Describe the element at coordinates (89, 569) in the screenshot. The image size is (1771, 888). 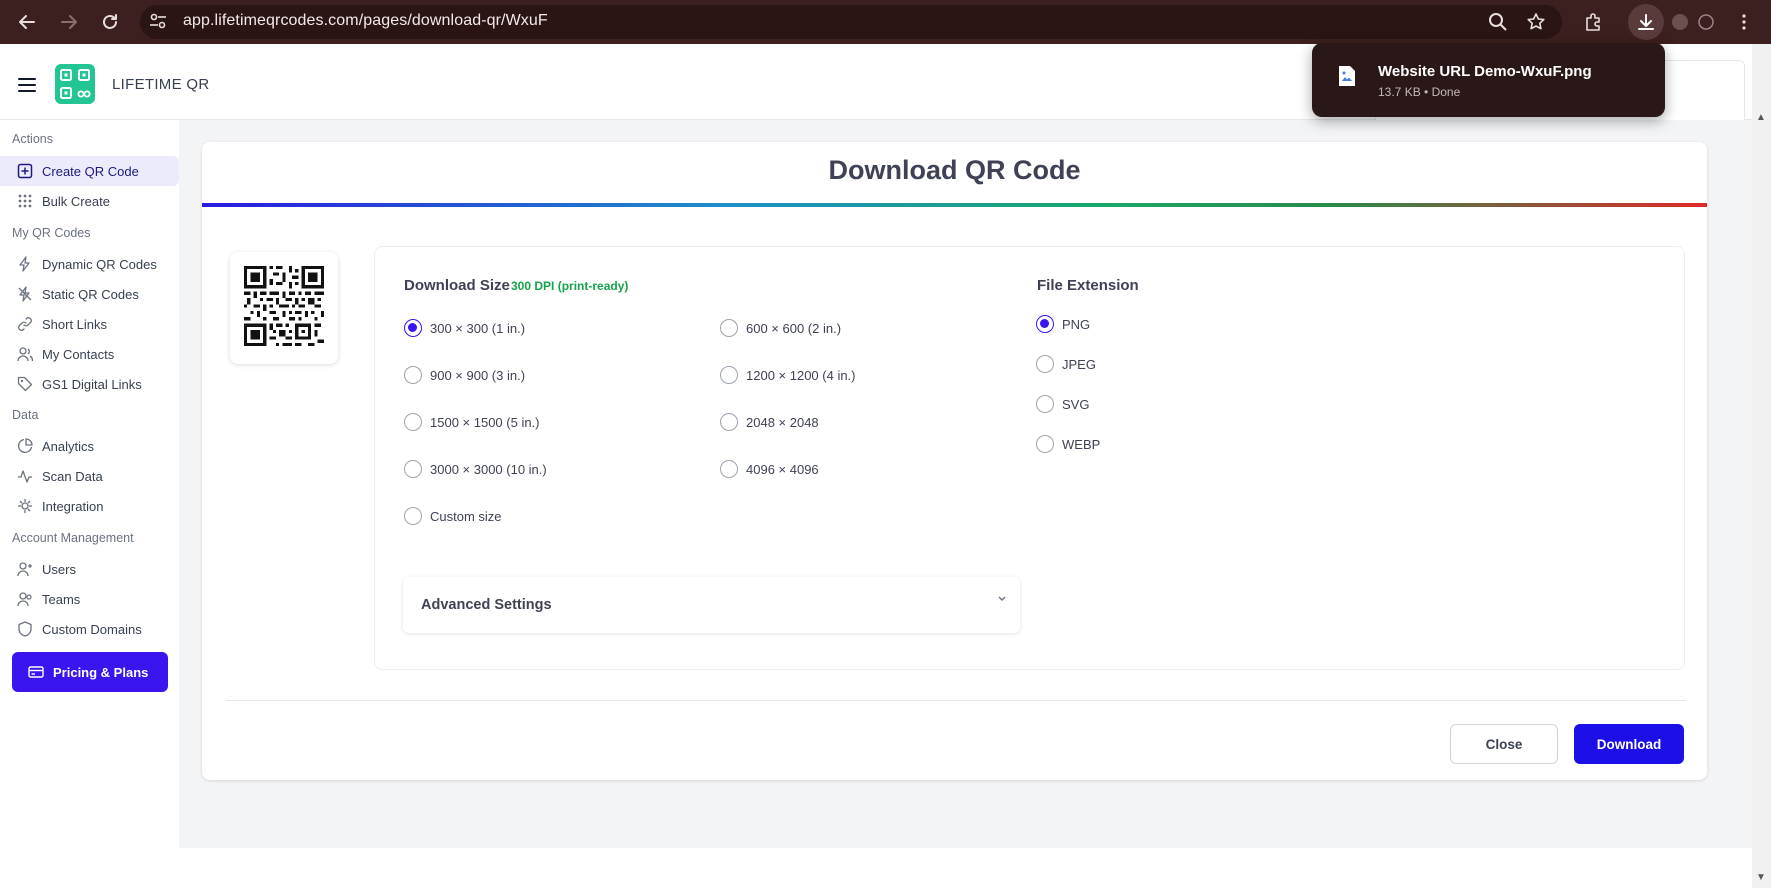
I see `sidebar-item-users: Users` at that location.